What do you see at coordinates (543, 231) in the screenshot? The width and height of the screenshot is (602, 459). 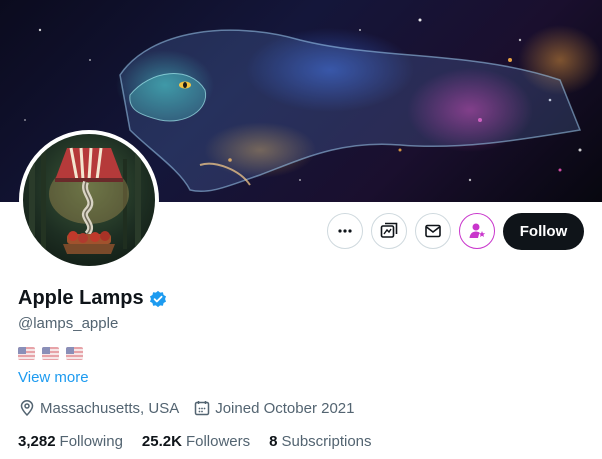 I see `follow-button: Follow` at bounding box center [543, 231].